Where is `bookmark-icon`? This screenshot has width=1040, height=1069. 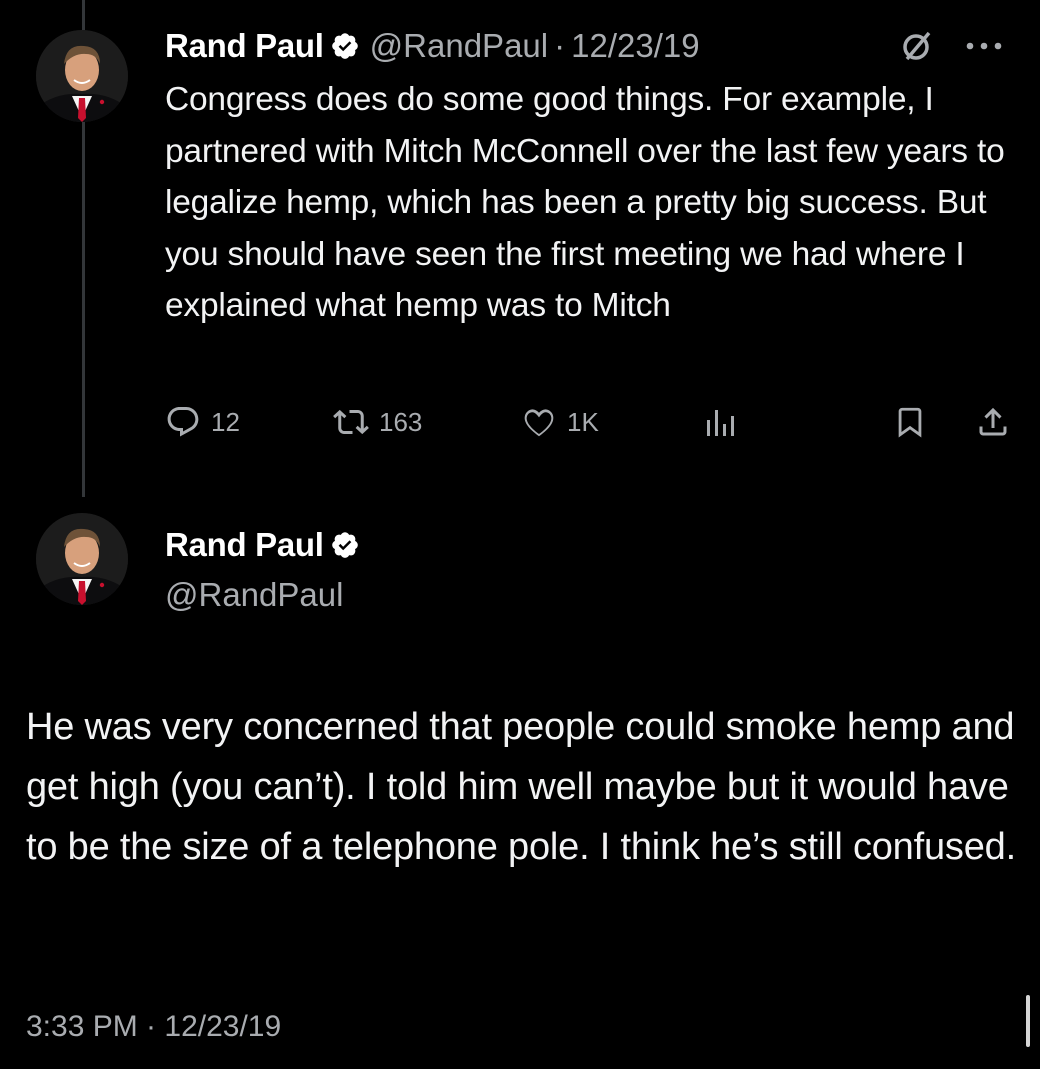
bookmark-icon is located at coordinates (910, 422).